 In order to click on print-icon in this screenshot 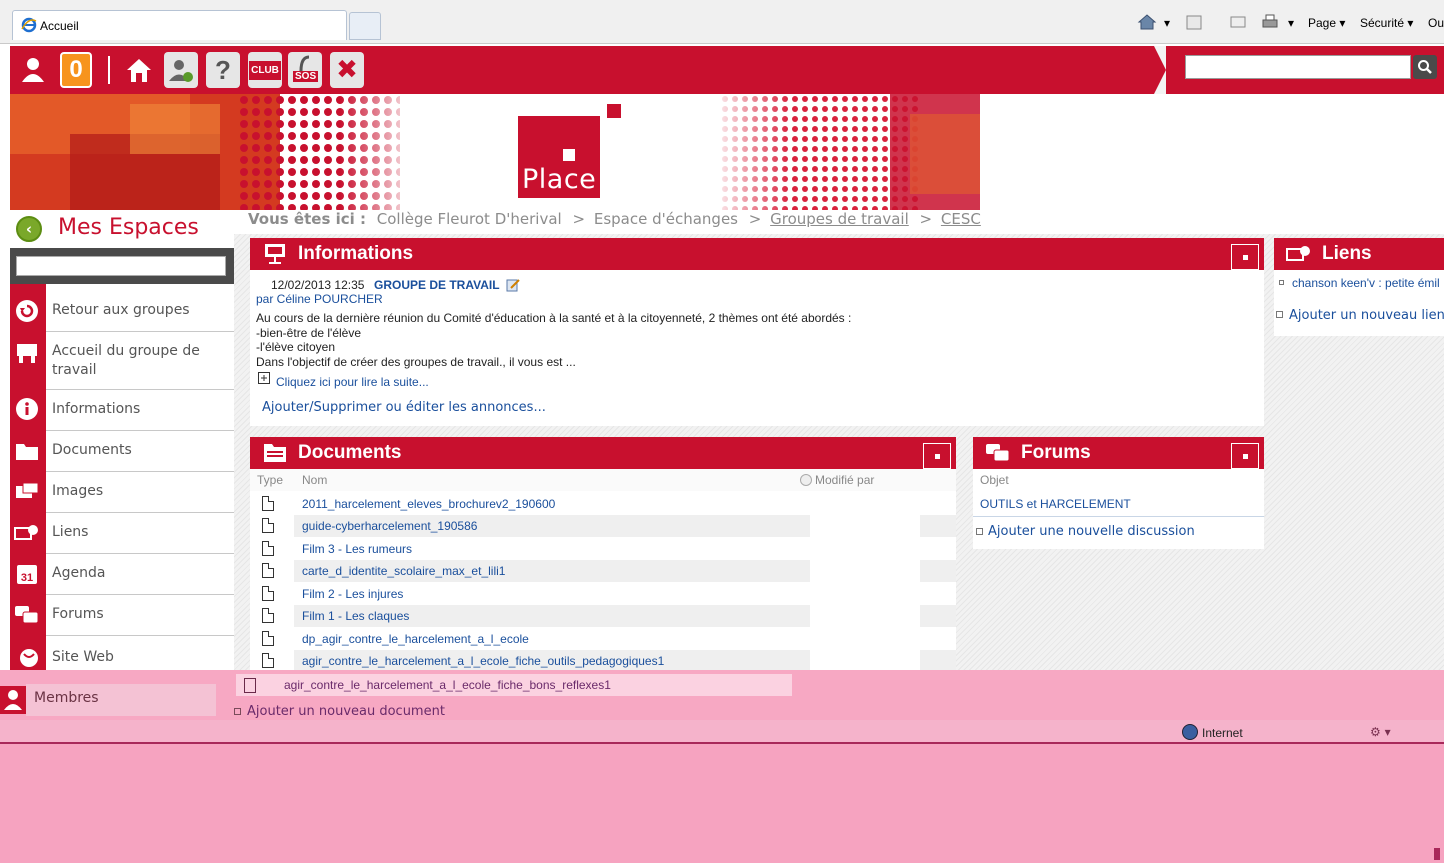, I will do `click(1270, 22)`.